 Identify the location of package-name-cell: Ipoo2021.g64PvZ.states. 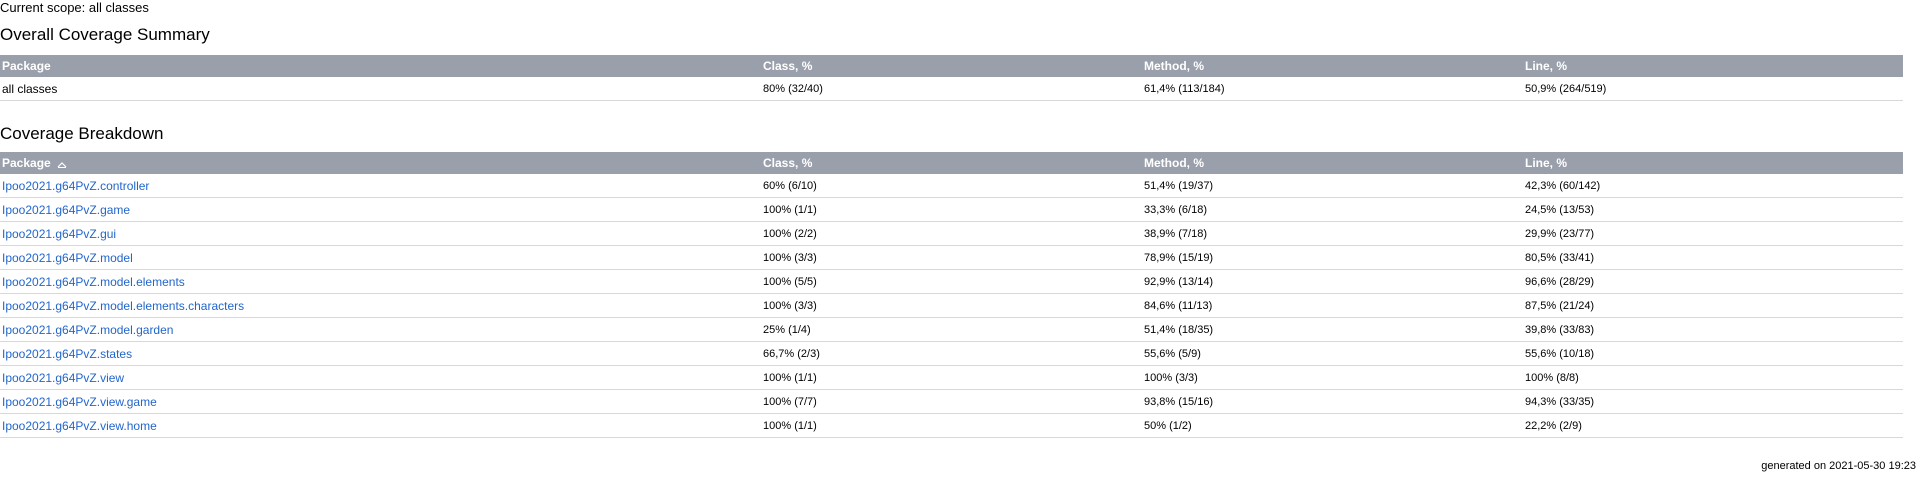
(380, 353).